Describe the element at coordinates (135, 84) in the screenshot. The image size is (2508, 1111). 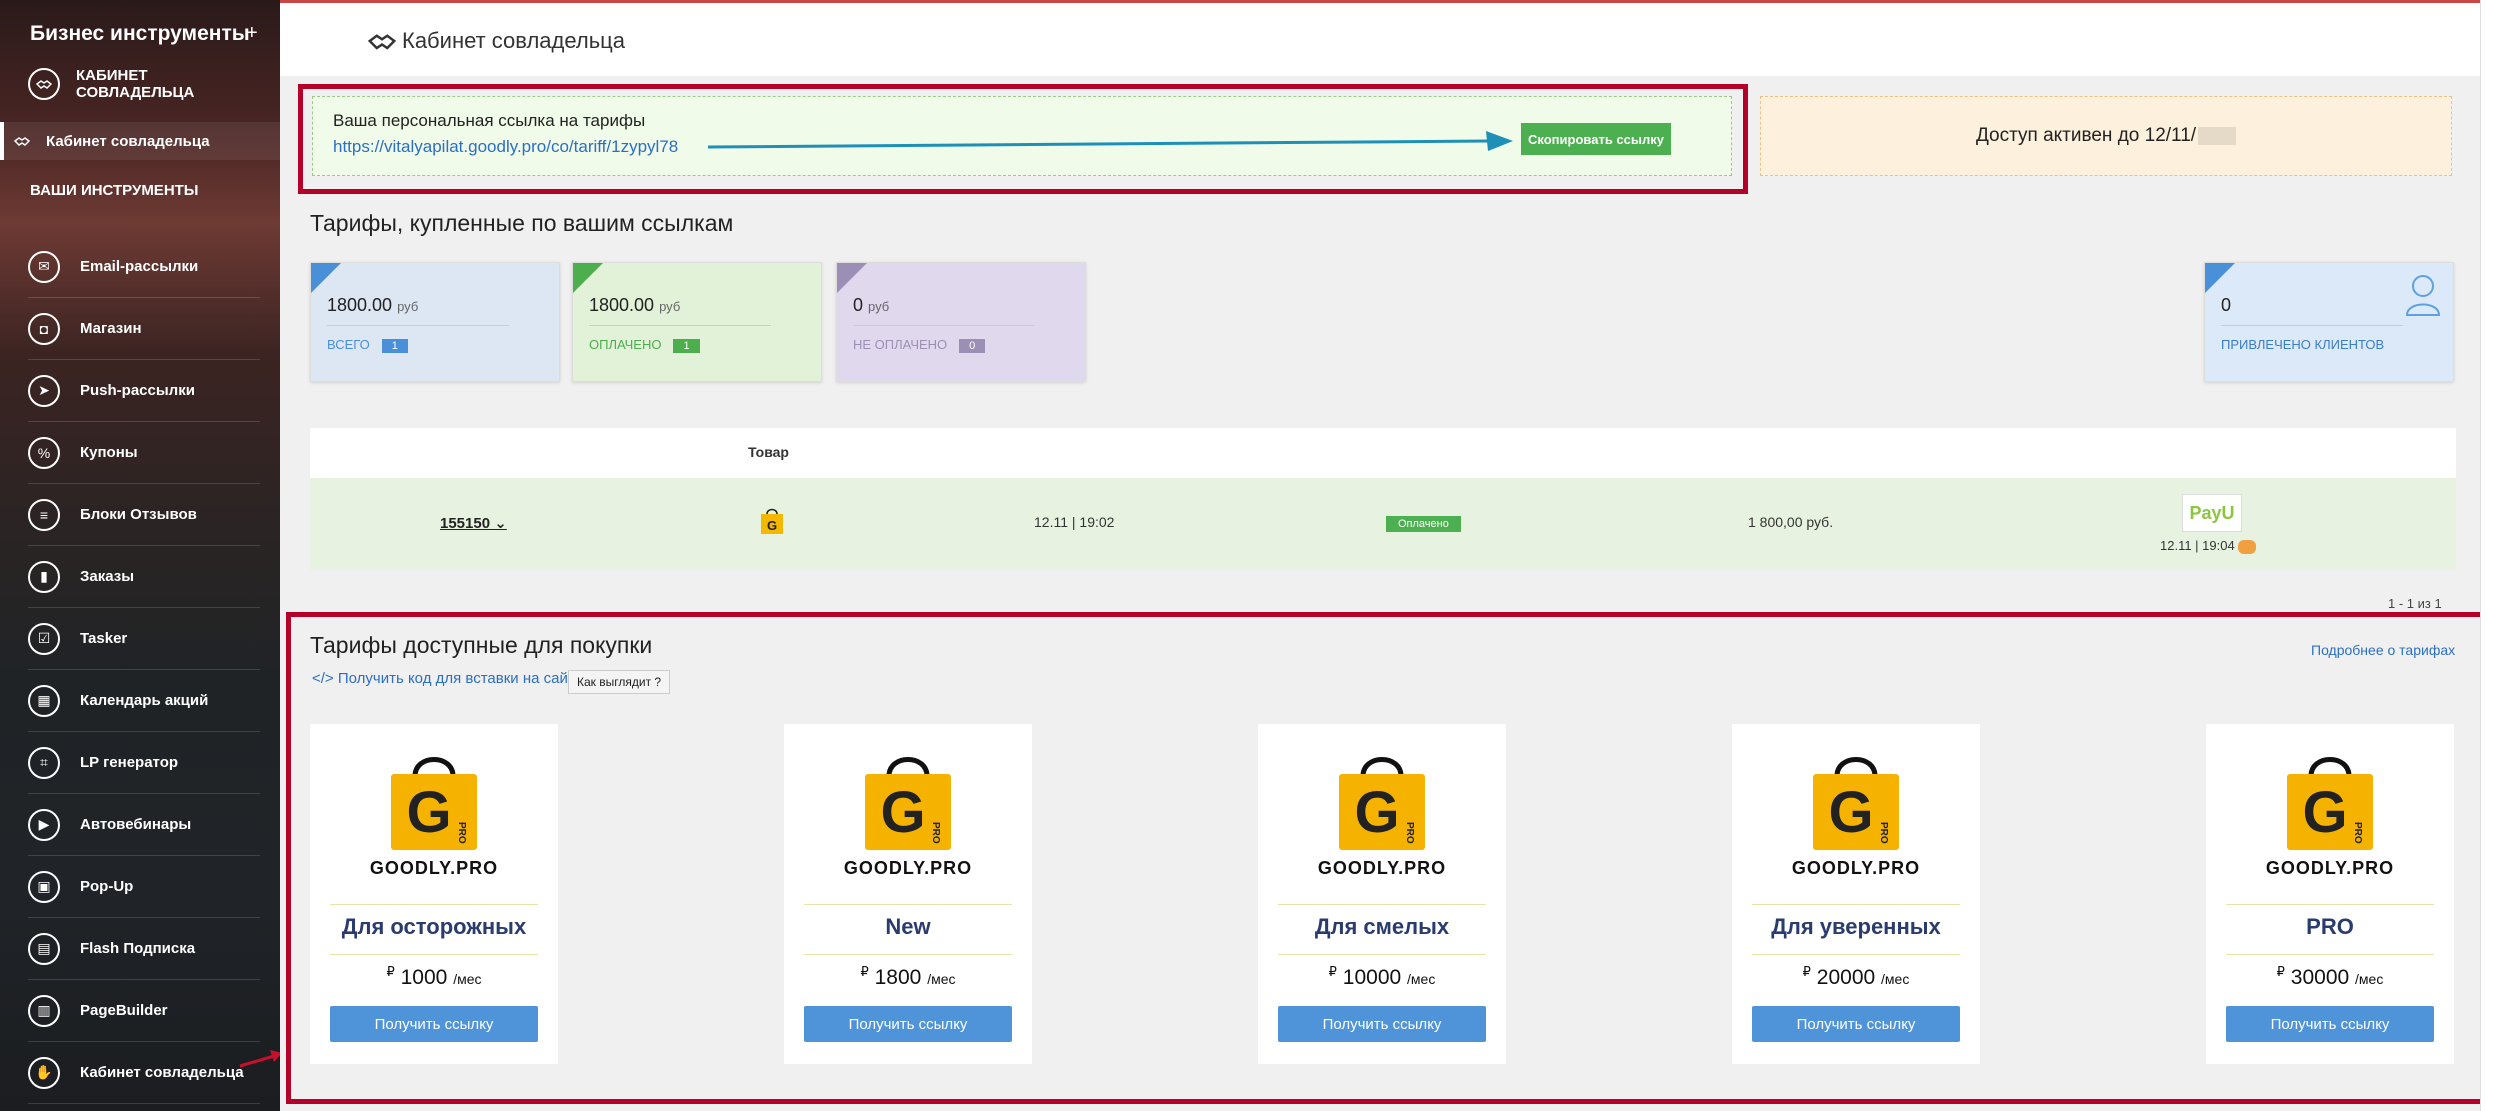
I see `sidebar-section-label: КАБИНЕТ СОВЛАДЕЛЬЦА` at that location.